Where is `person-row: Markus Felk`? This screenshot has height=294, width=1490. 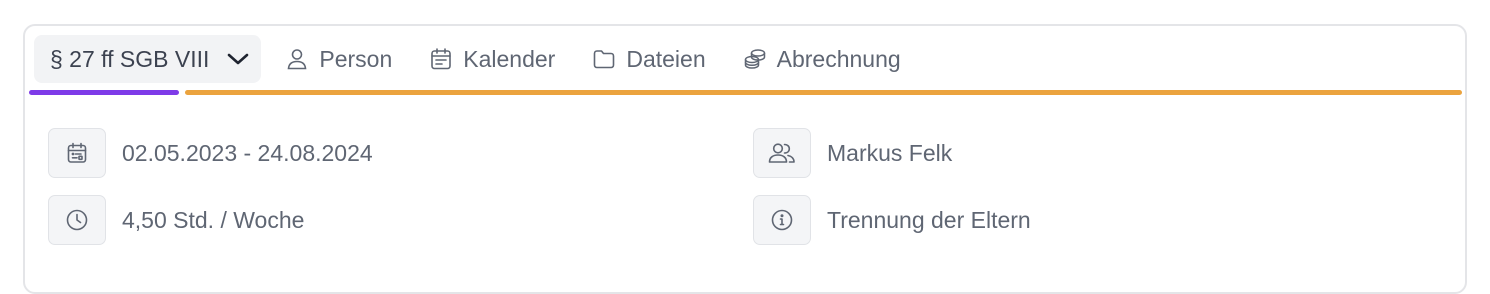 person-row: Markus Felk is located at coordinates (852, 153).